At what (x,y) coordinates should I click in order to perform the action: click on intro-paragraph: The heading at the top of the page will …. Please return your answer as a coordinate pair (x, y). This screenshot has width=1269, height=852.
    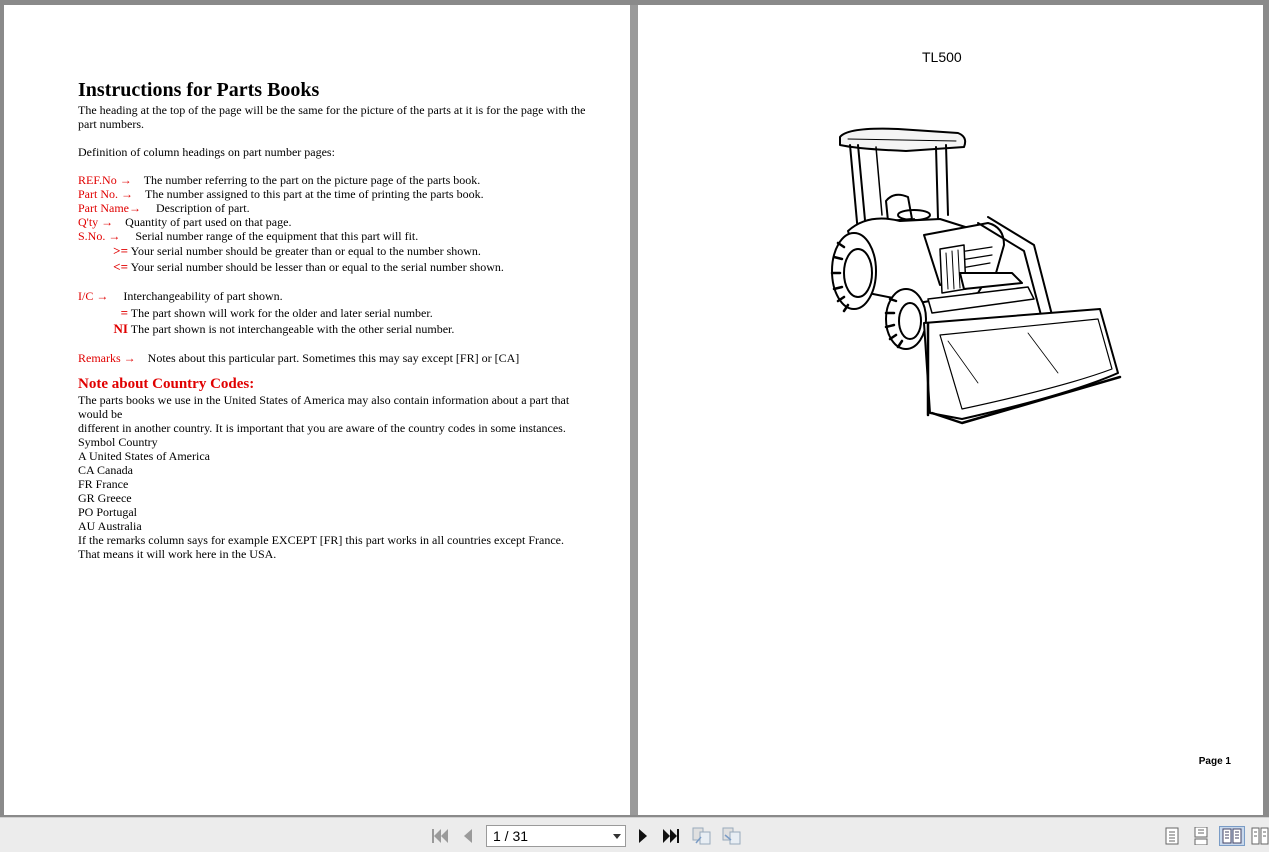
    Looking at the image, I should click on (332, 117).